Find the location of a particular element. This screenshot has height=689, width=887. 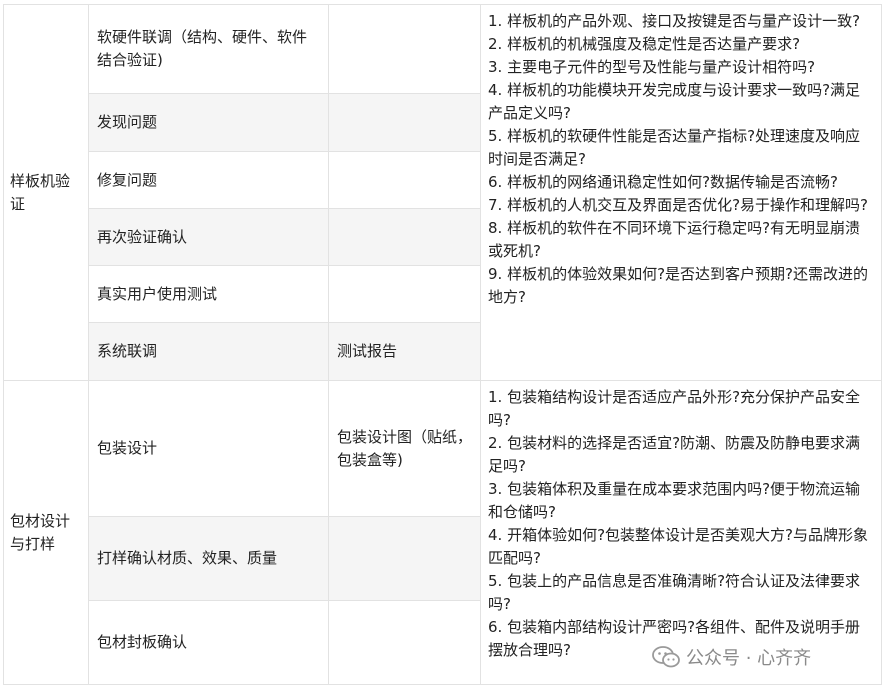

stage-cell: 包材设计与打样 is located at coordinates (46, 532).